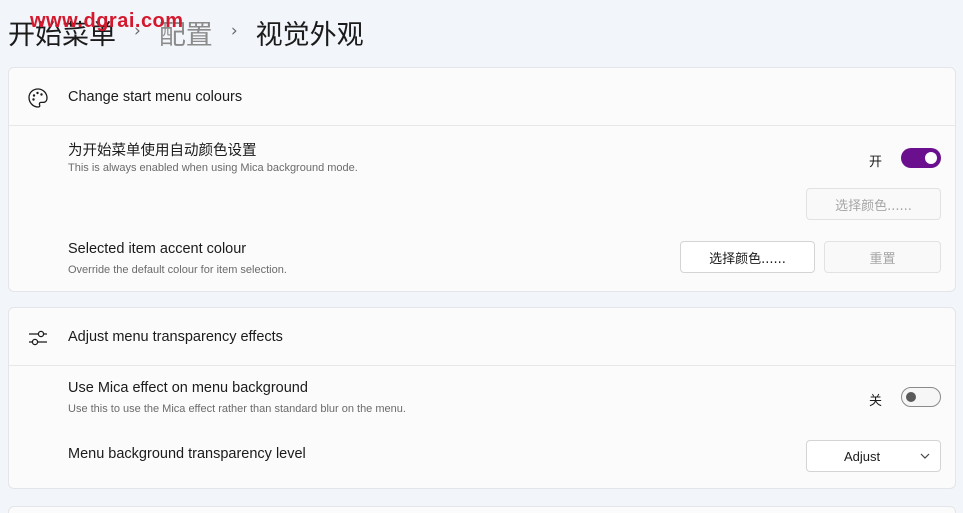 The width and height of the screenshot is (963, 513). What do you see at coordinates (188, 388) in the screenshot?
I see `mica-title: Use Mica effect on menu background` at bounding box center [188, 388].